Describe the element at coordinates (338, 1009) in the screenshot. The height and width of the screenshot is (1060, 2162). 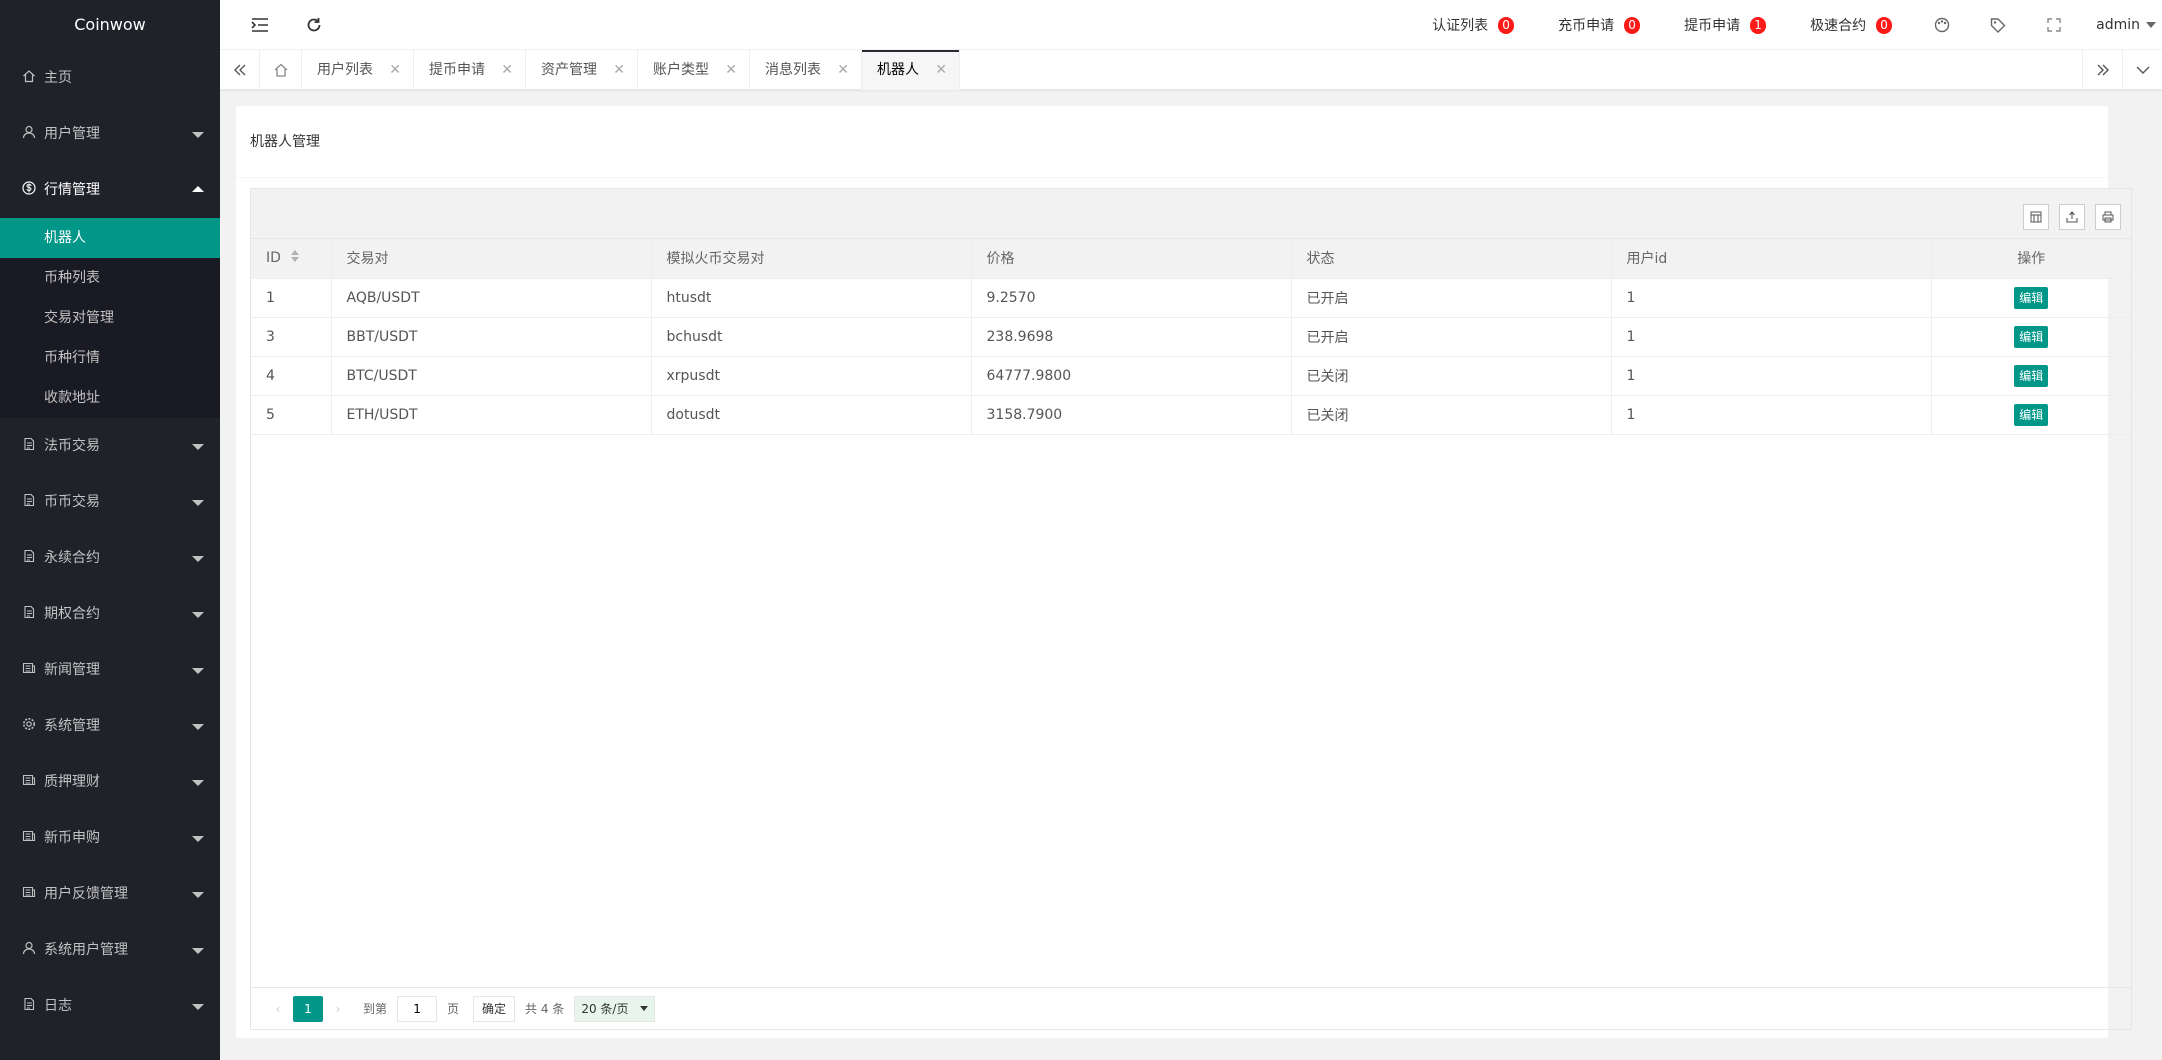
I see `next-page-icon: ›` at that location.